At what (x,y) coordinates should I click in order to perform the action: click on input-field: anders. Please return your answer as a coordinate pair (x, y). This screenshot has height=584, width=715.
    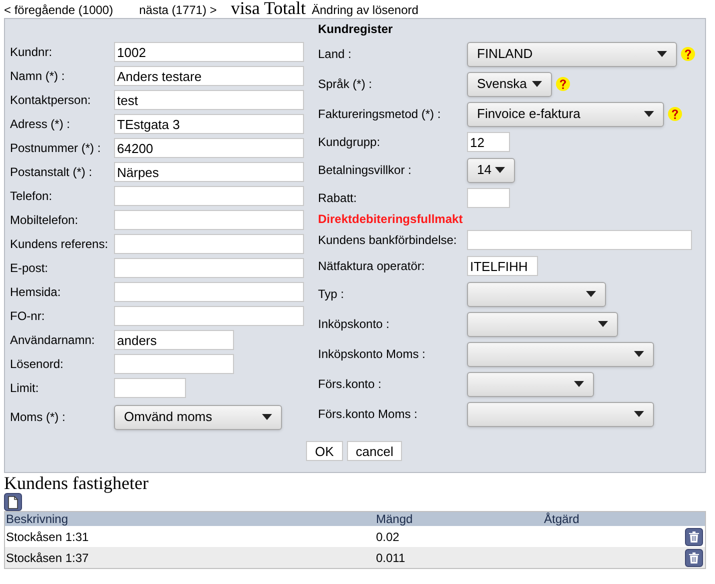
    Looking at the image, I should click on (174, 340).